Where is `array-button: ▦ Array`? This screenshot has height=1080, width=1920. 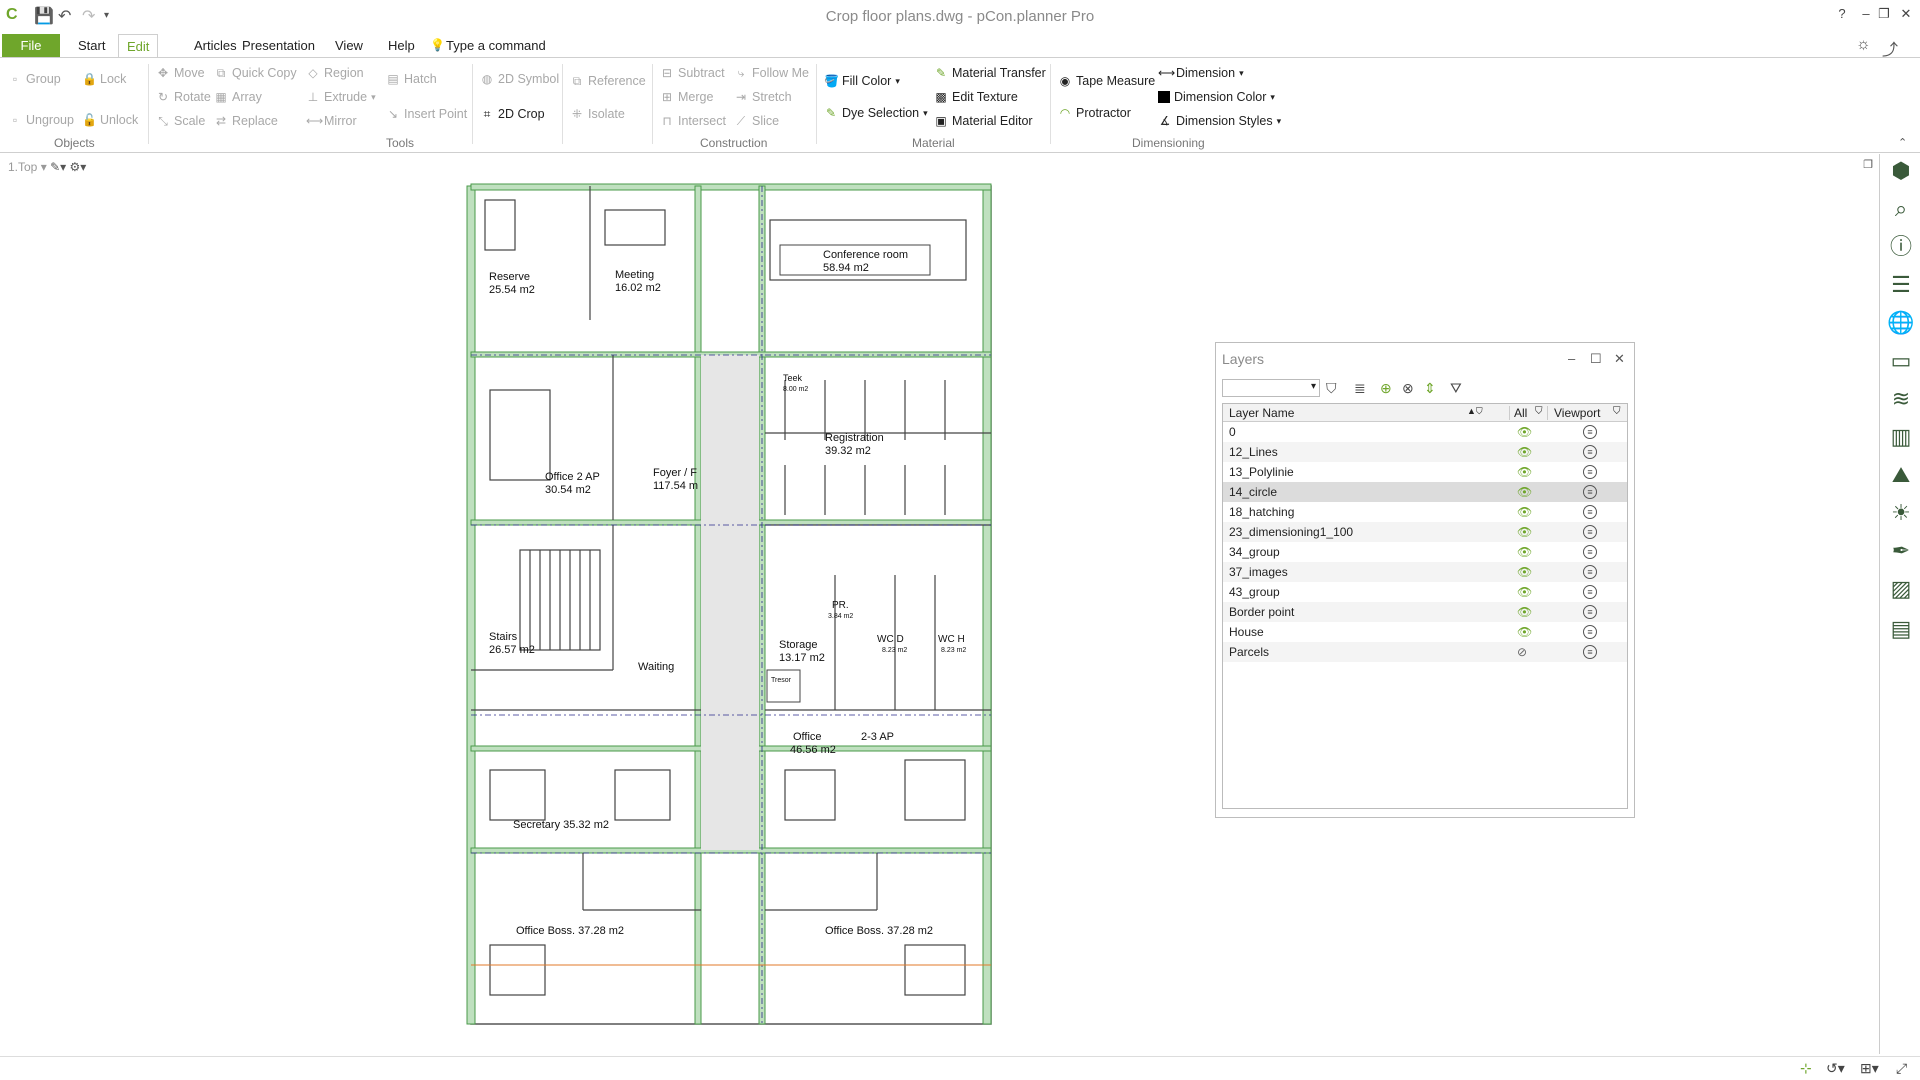
array-button: ▦ Array is located at coordinates (238, 97).